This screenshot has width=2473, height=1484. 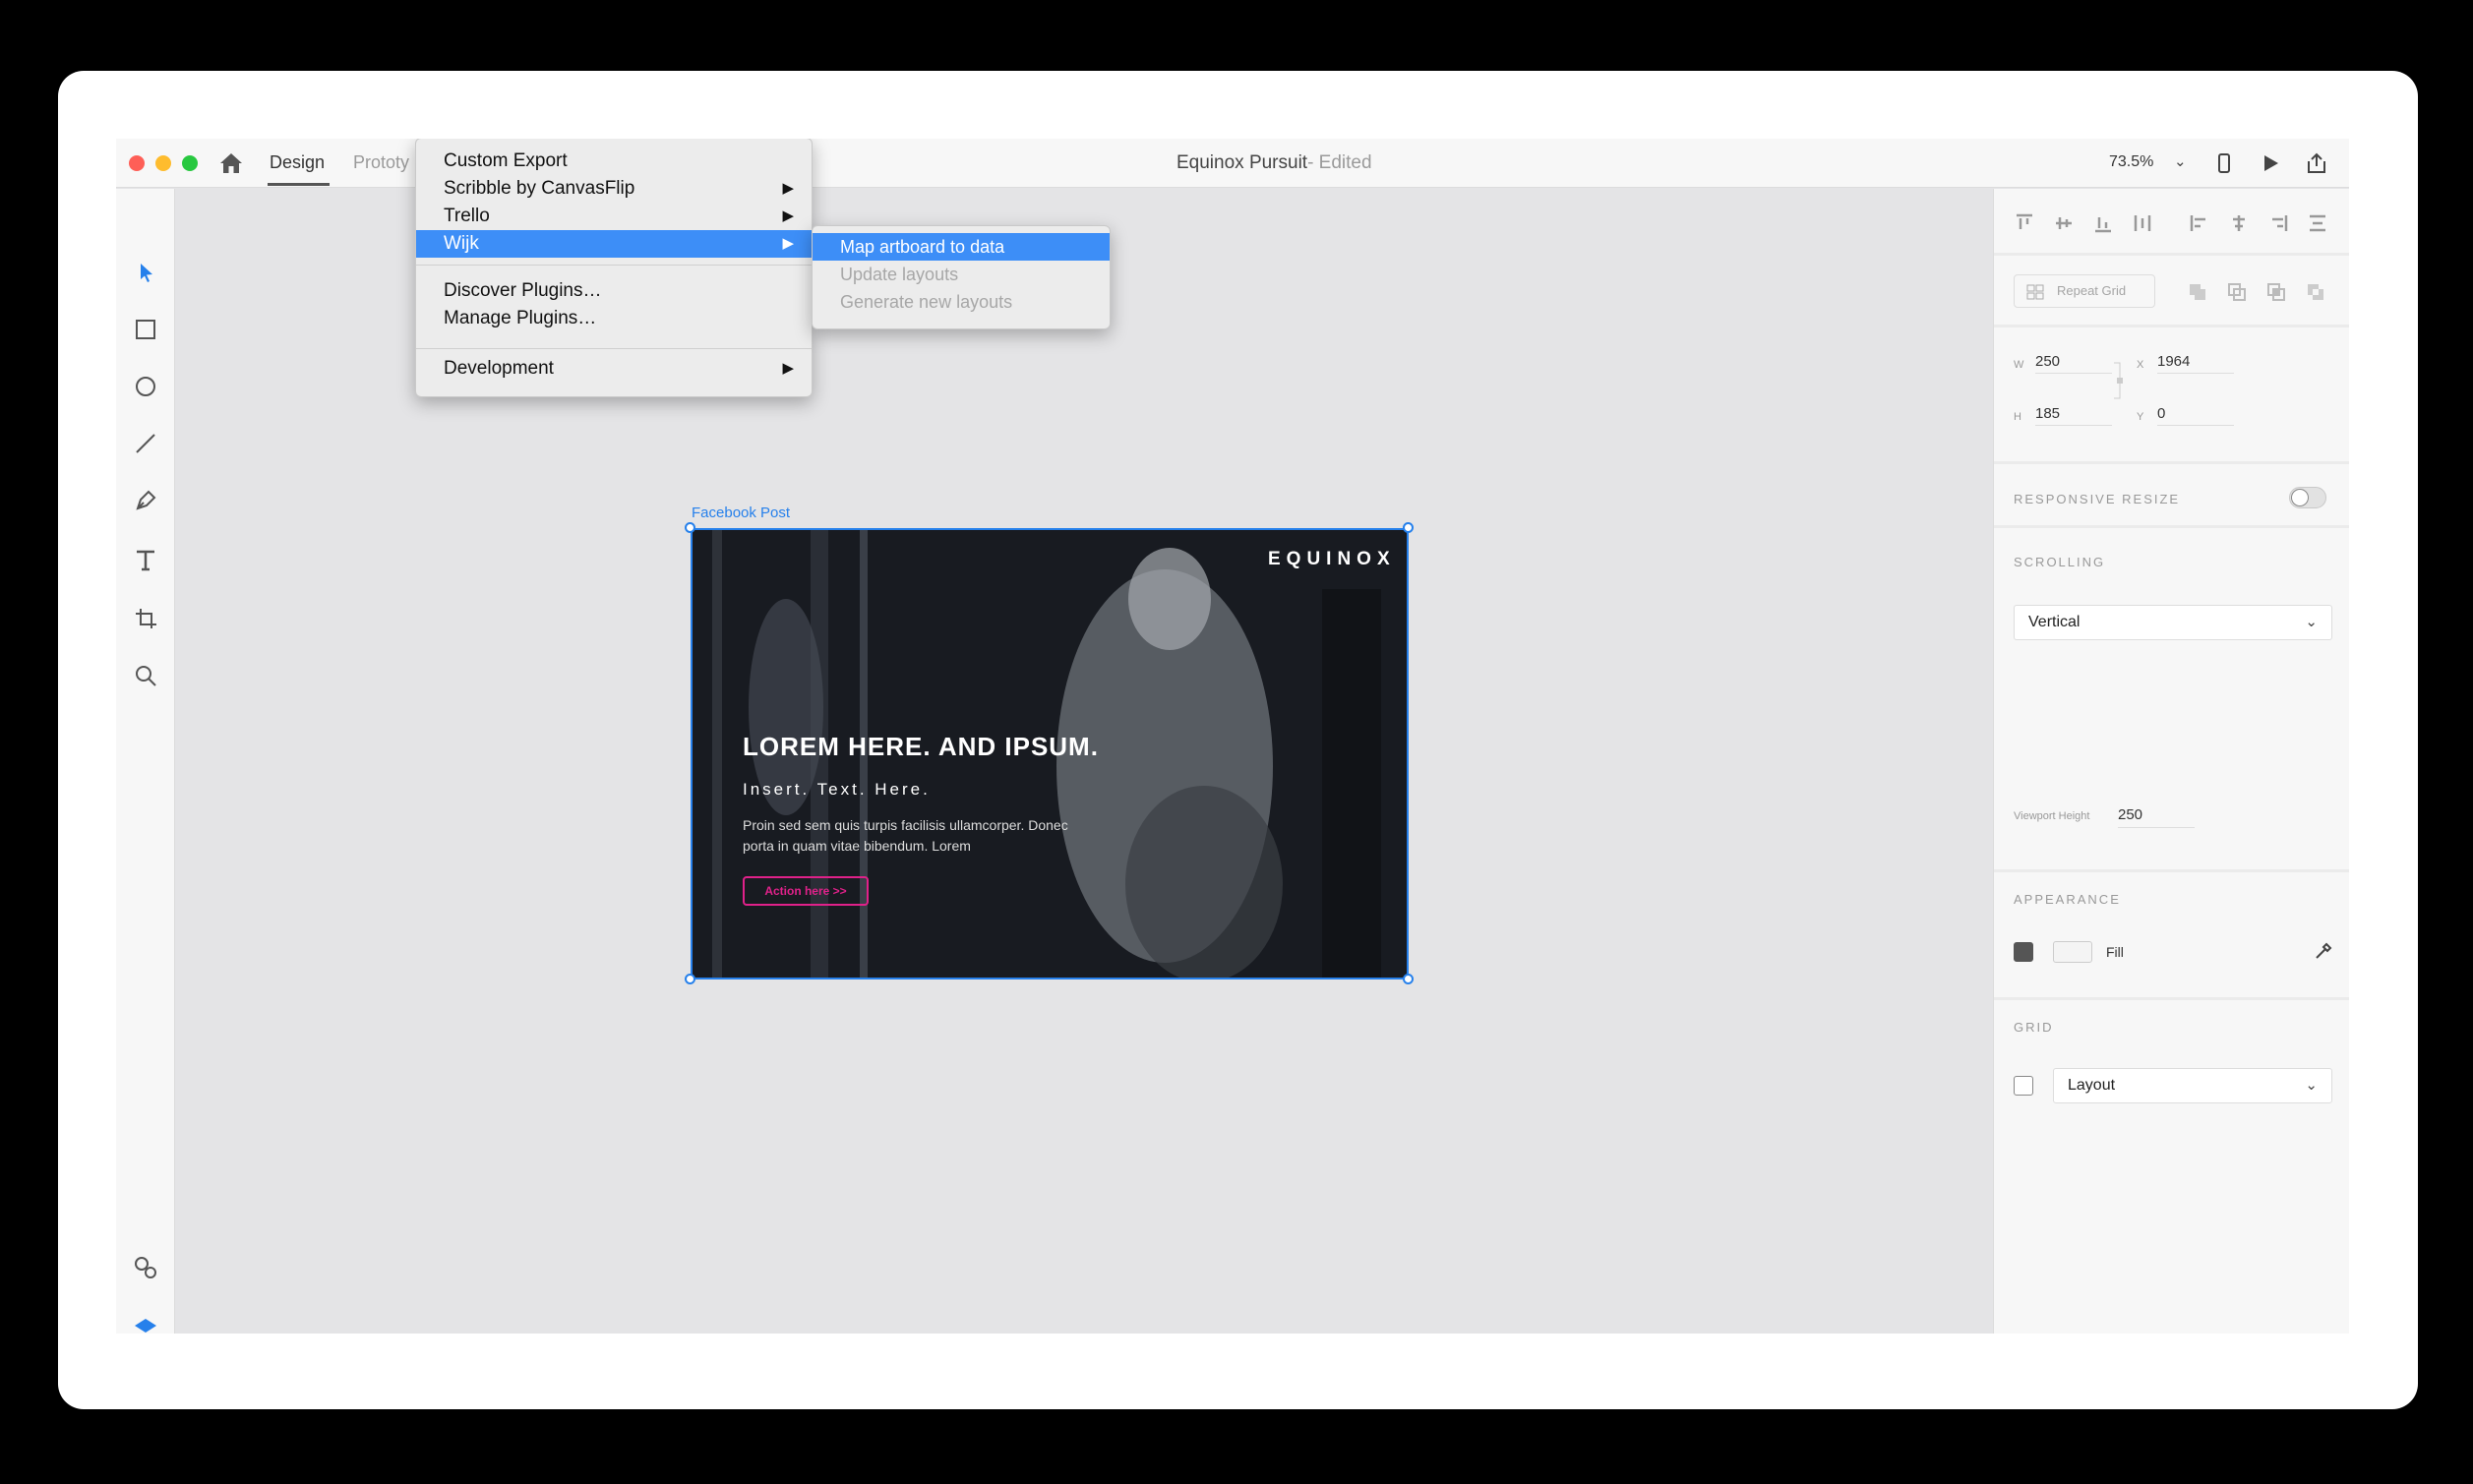 What do you see at coordinates (837, 790) in the screenshot?
I see `artboard-subhead: Insert. Text. Here.` at bounding box center [837, 790].